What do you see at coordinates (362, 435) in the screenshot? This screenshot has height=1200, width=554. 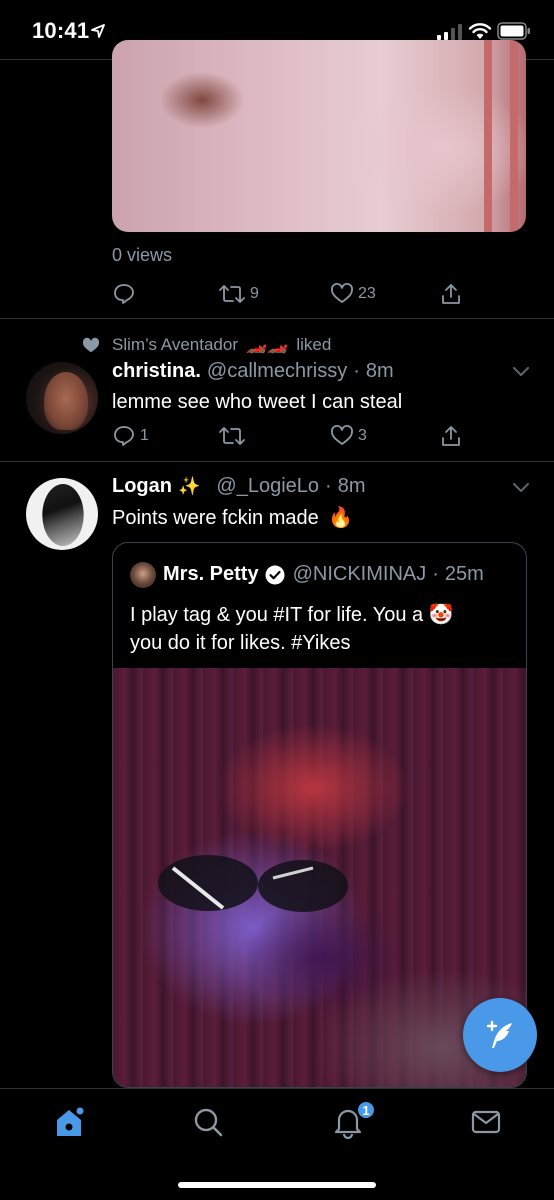 I see `like-count: 3` at bounding box center [362, 435].